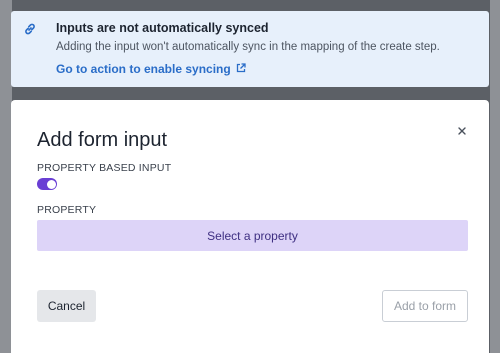  Describe the element at coordinates (241, 69) in the screenshot. I see `external-link-icon` at that location.